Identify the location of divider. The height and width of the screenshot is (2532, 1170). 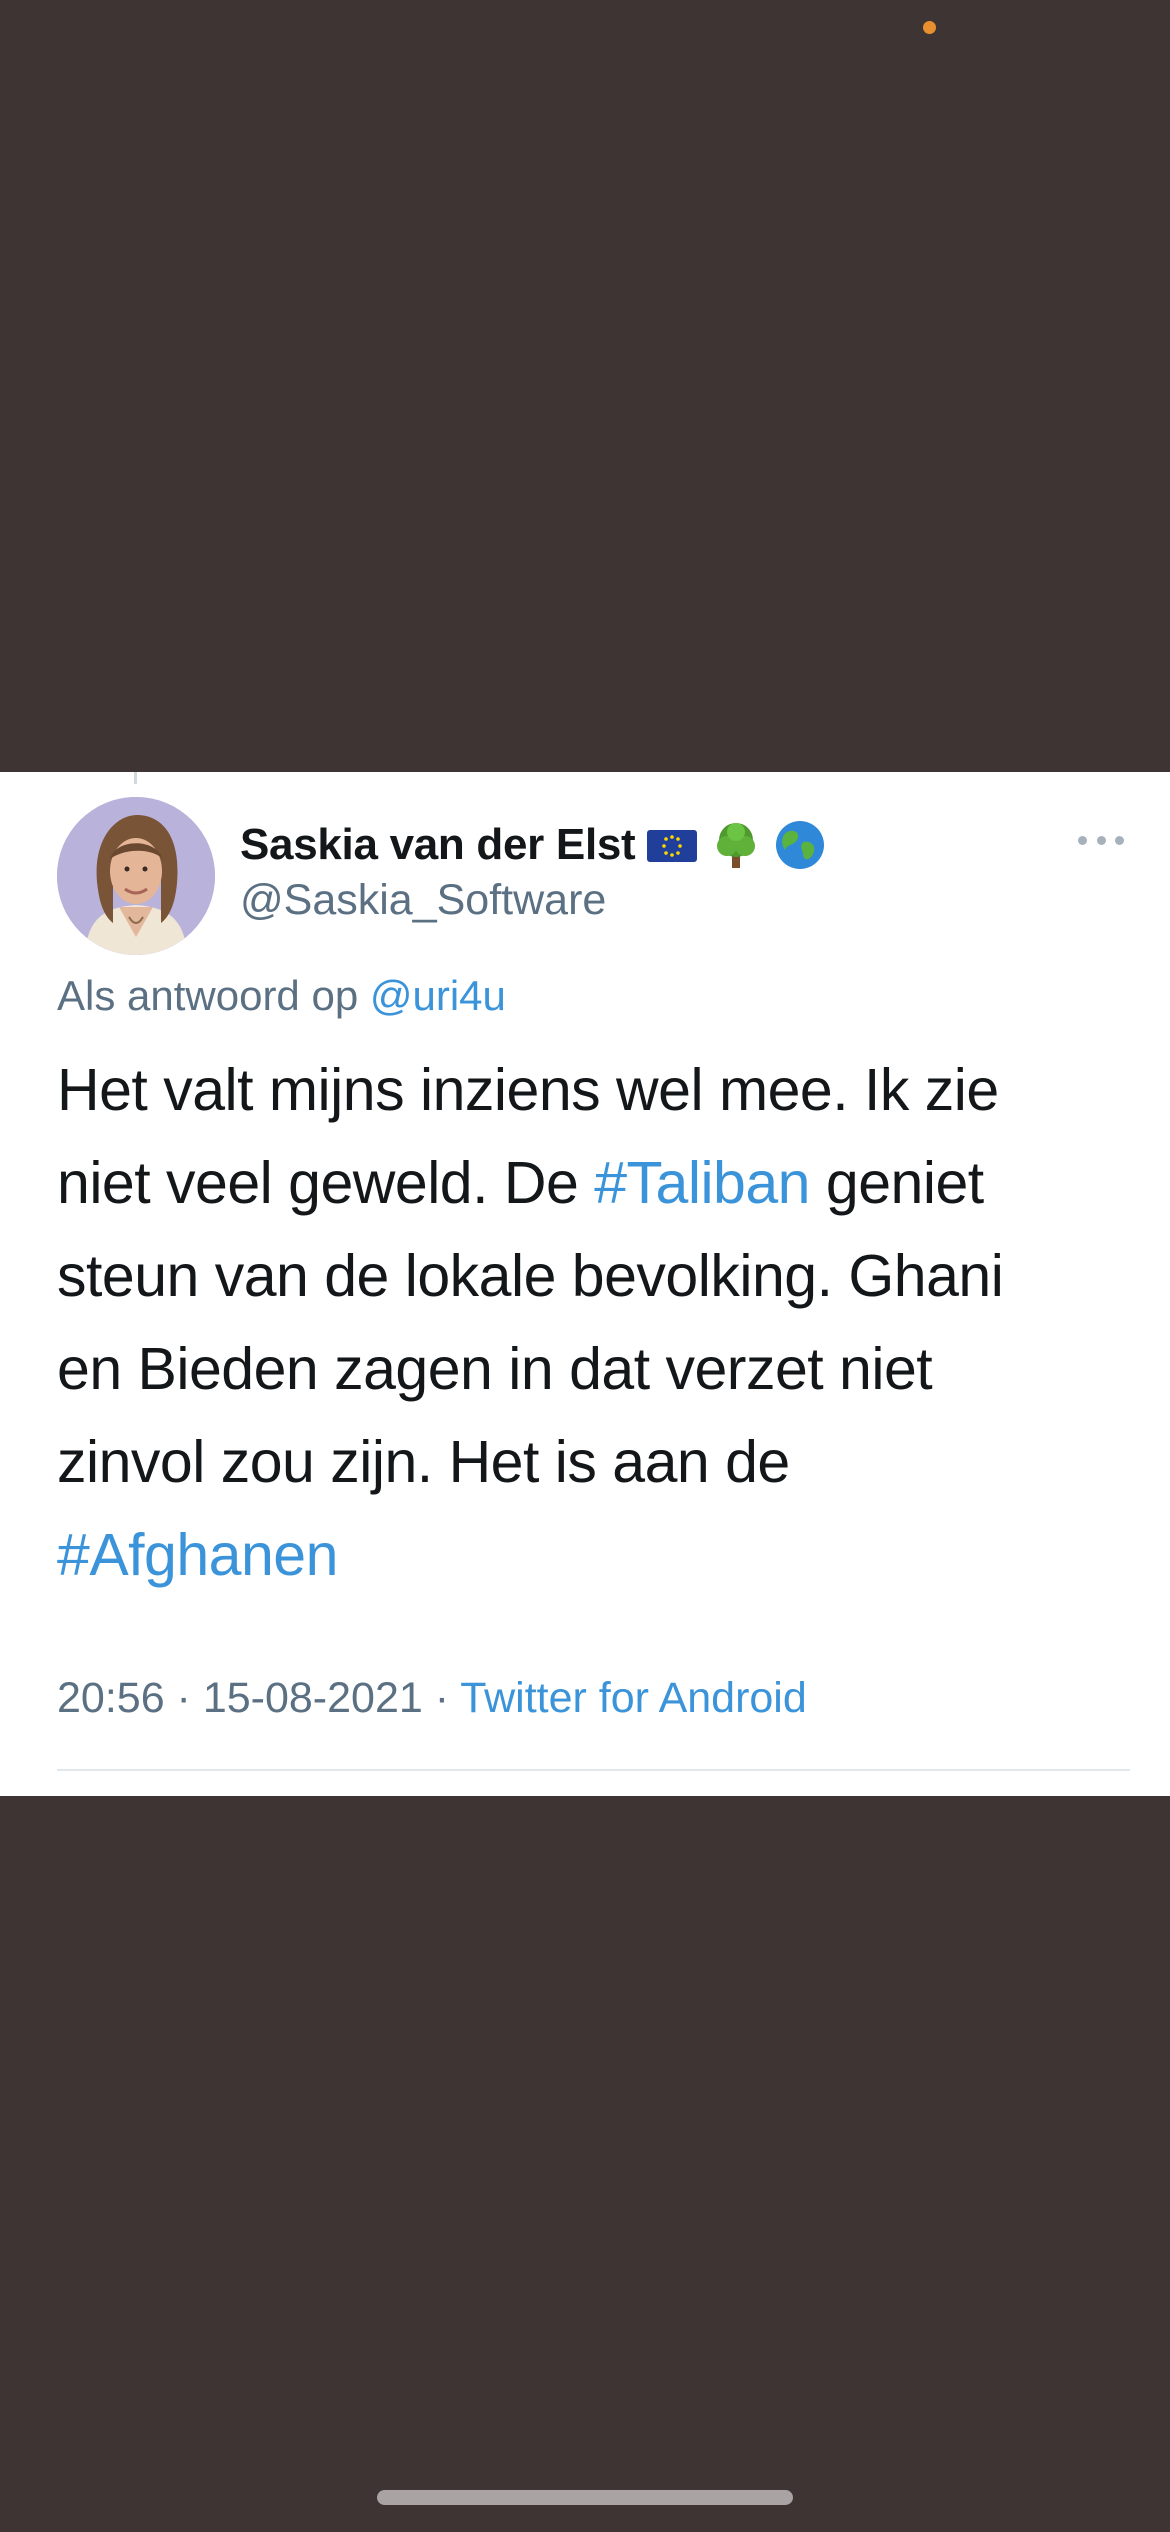
(593, 1770).